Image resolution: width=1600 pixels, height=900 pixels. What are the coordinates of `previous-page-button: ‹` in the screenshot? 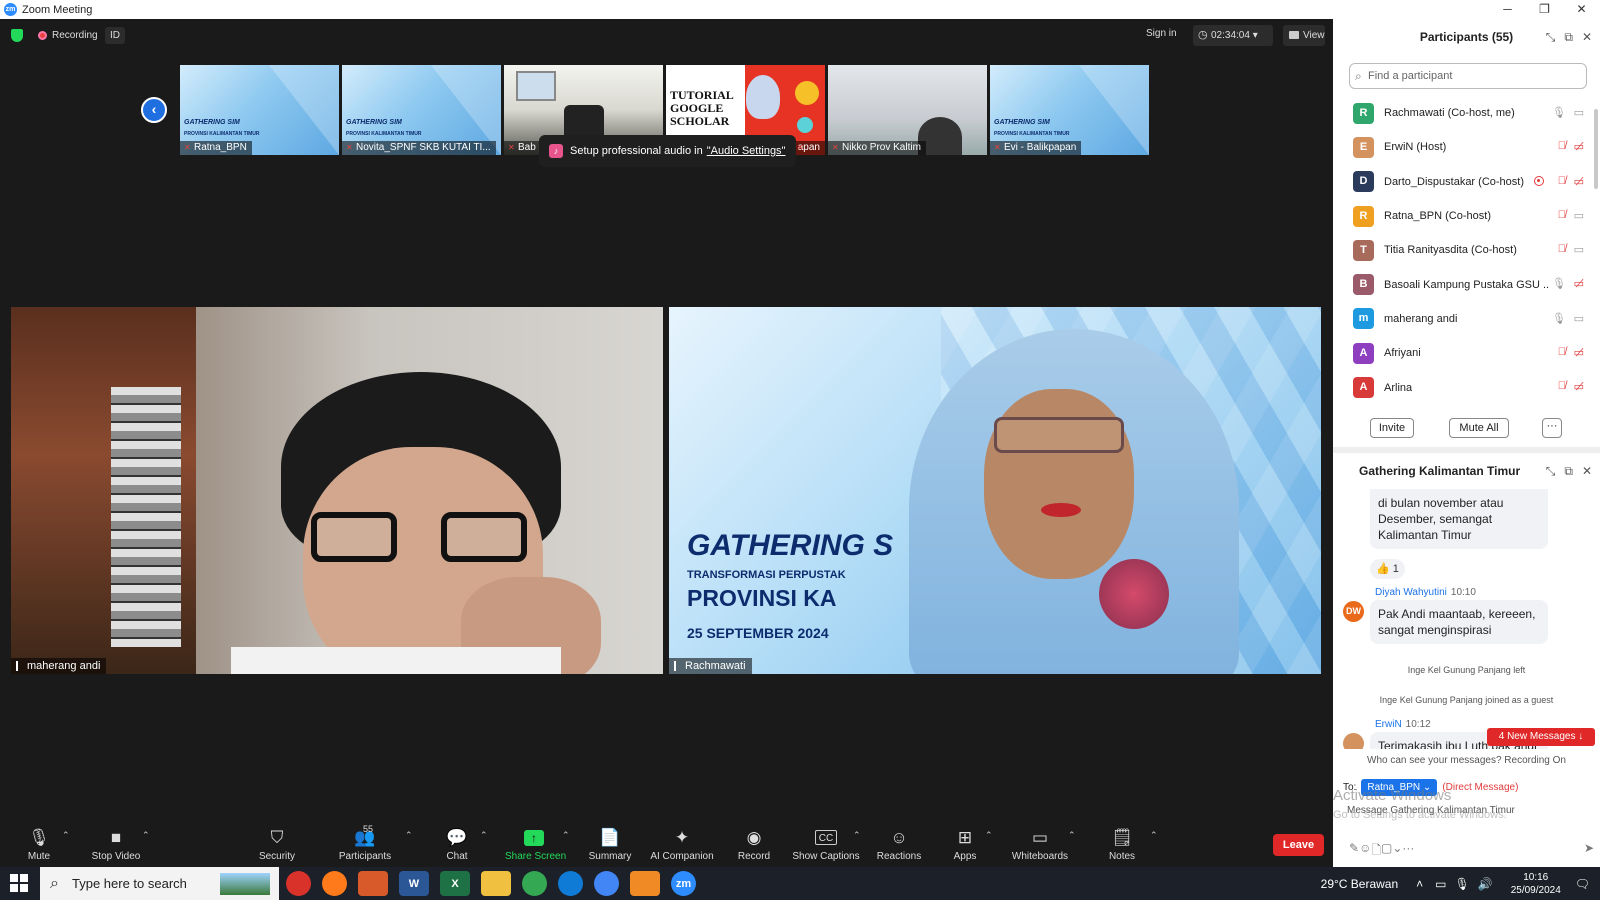 It's located at (154, 110).